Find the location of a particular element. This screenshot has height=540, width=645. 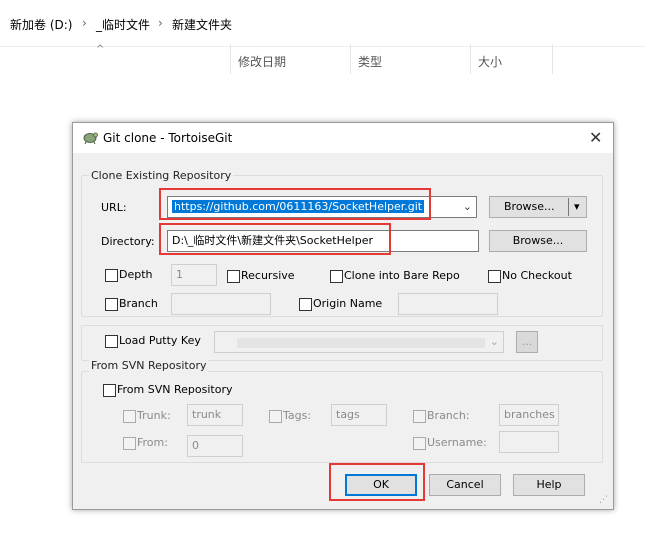

putty-key-placeholder is located at coordinates (361, 343).